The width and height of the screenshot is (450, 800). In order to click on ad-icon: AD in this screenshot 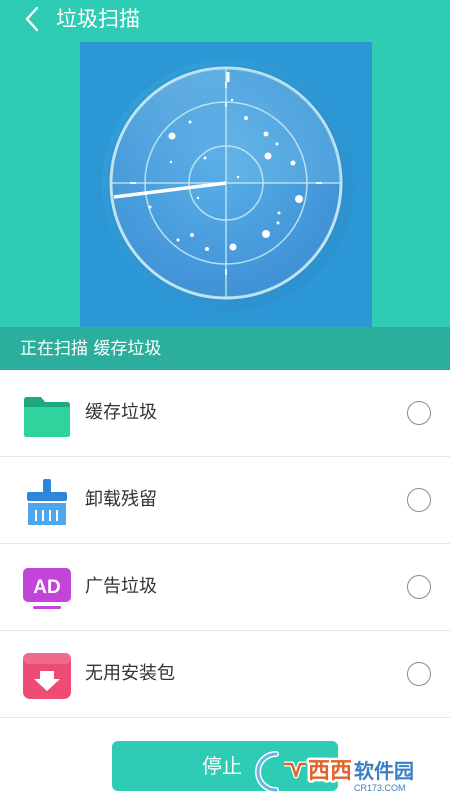, I will do `click(47, 588)`.